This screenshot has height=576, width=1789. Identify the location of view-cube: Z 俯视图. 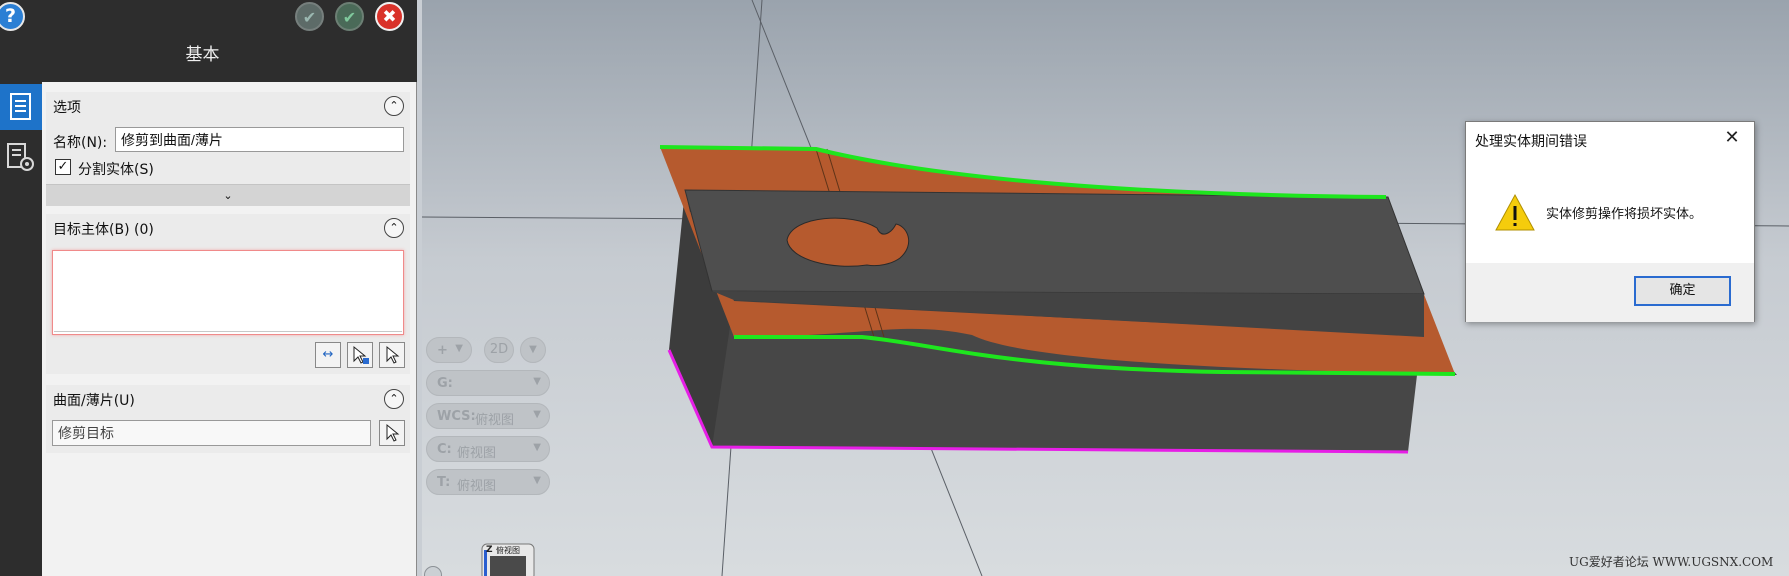
(510, 558).